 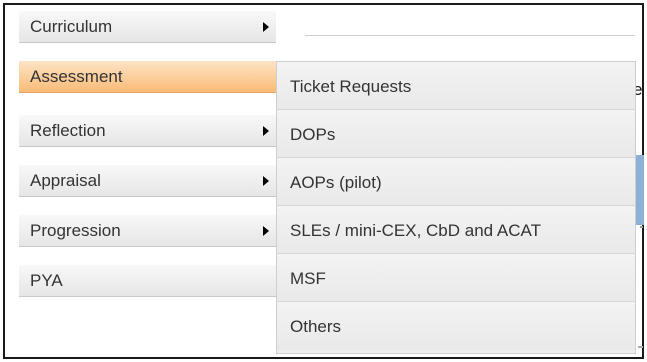 What do you see at coordinates (65, 180) in the screenshot?
I see `menu-item-label: Appraisal` at bounding box center [65, 180].